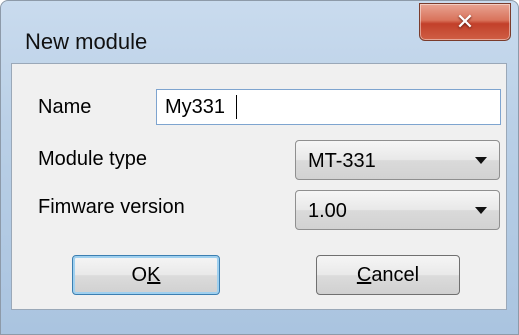 Image resolution: width=519 pixels, height=335 pixels. What do you see at coordinates (397, 210) in the screenshot?
I see `firmware-version-select: 1.00` at bounding box center [397, 210].